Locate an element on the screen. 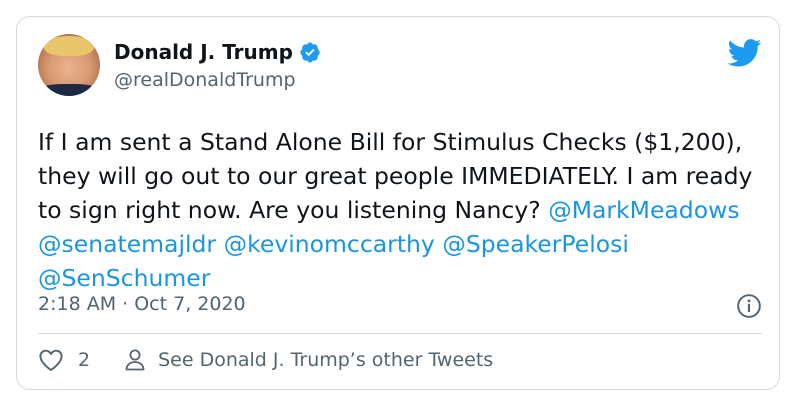 The height and width of the screenshot is (408, 799). verified-badge-icon is located at coordinates (310, 52).